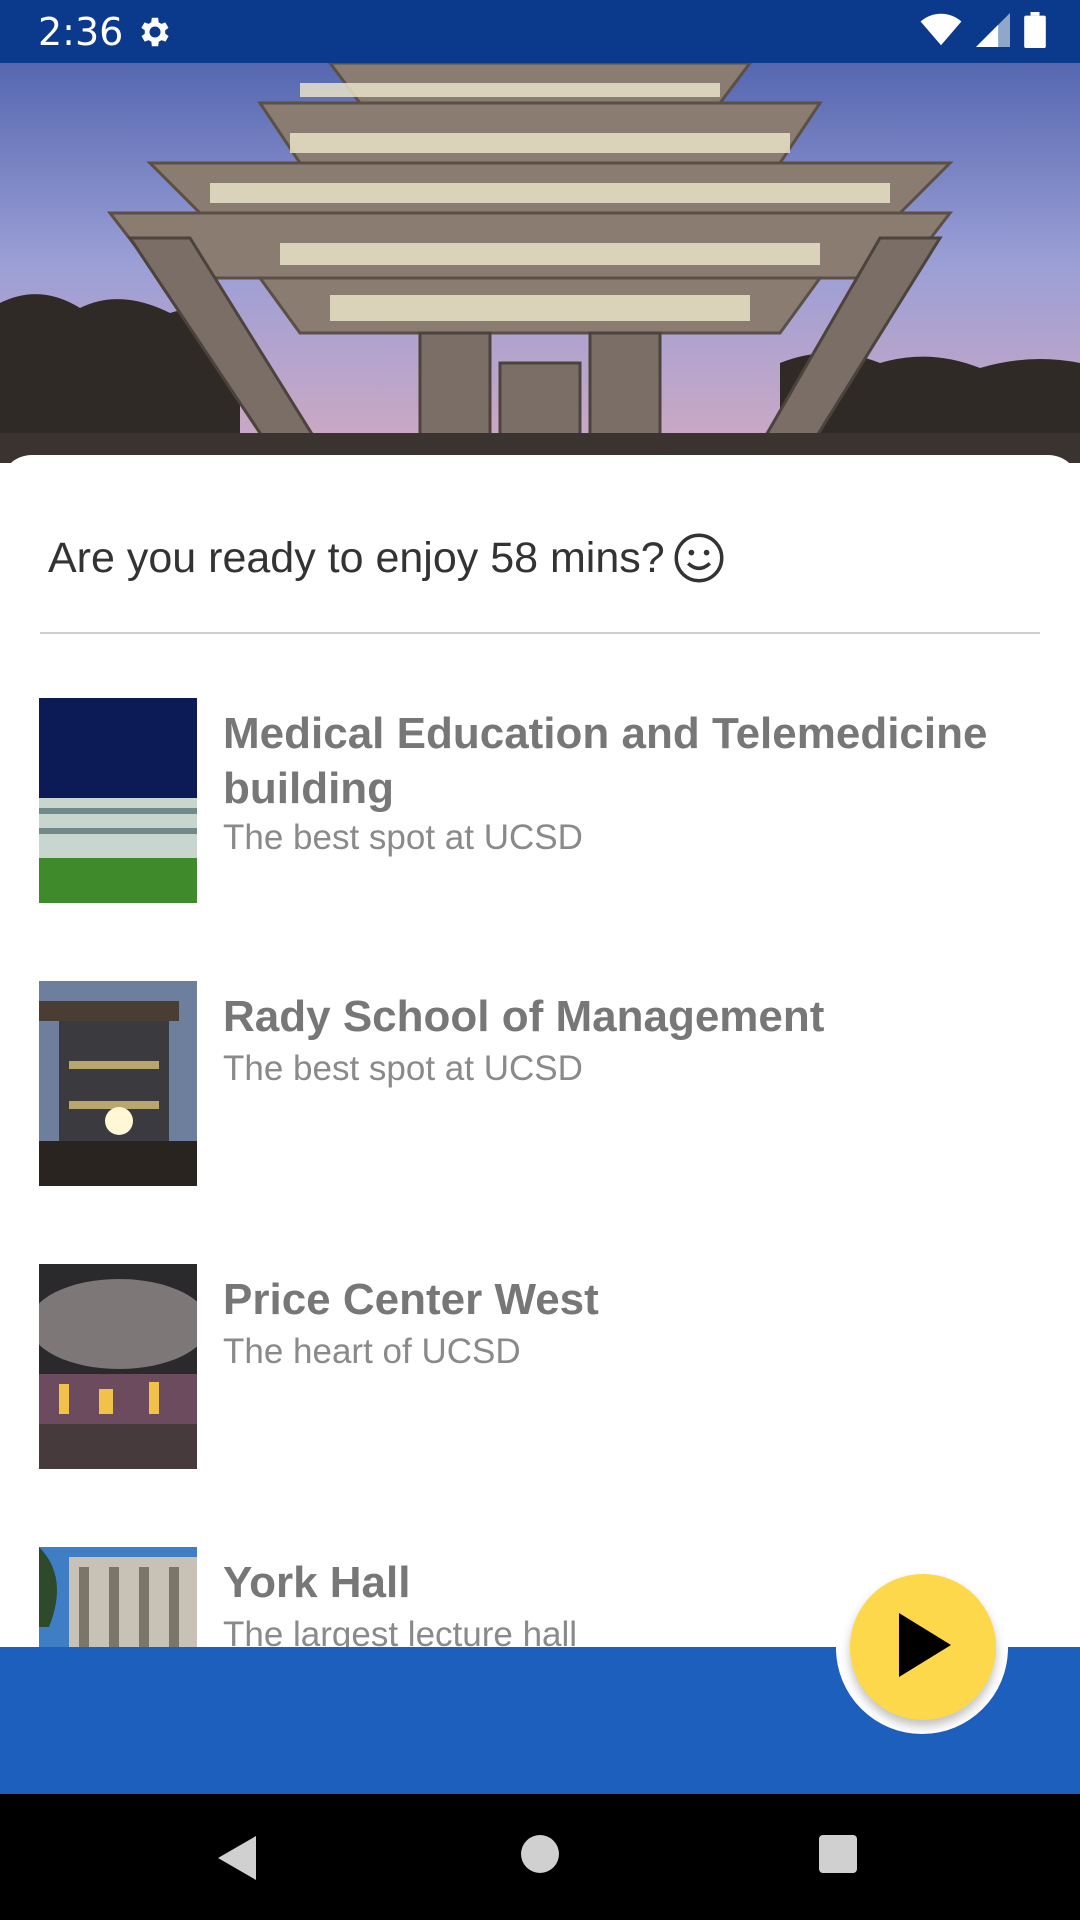 Image resolution: width=1080 pixels, height=1920 pixels. What do you see at coordinates (540, 1369) in the screenshot?
I see `list-item: Price Center West The heart of UCSD` at bounding box center [540, 1369].